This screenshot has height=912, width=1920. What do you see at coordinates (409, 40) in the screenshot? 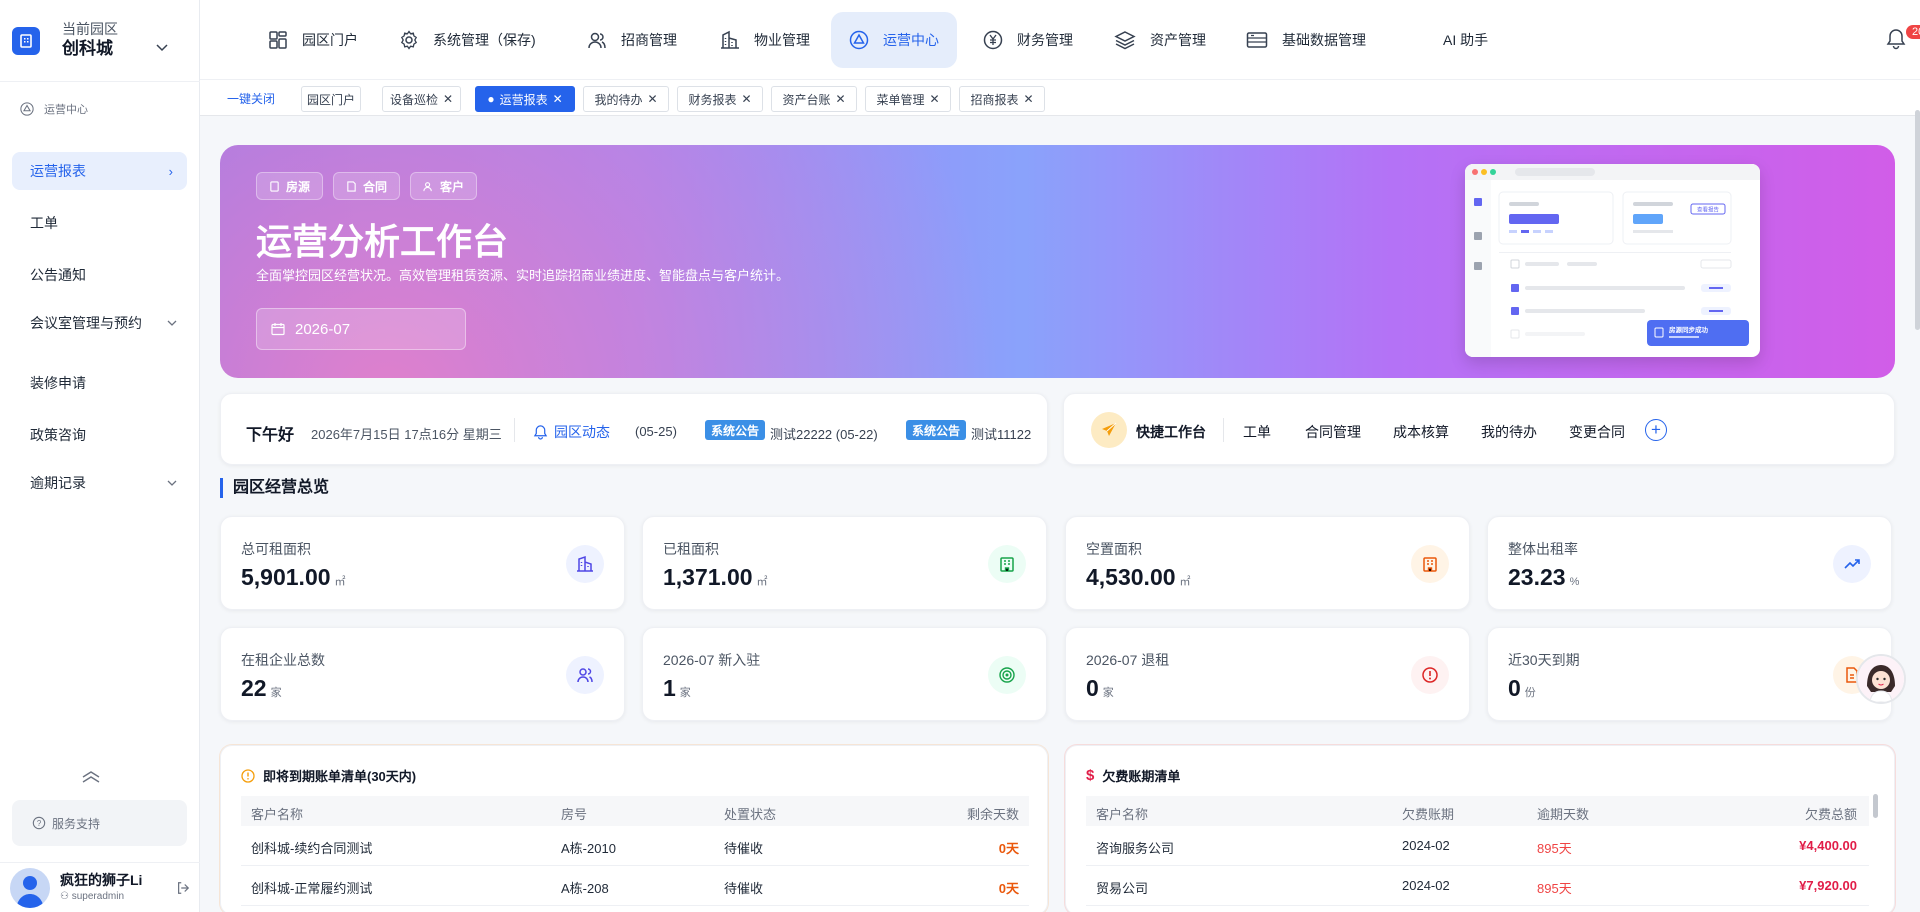
I see `gear-icon` at bounding box center [409, 40].